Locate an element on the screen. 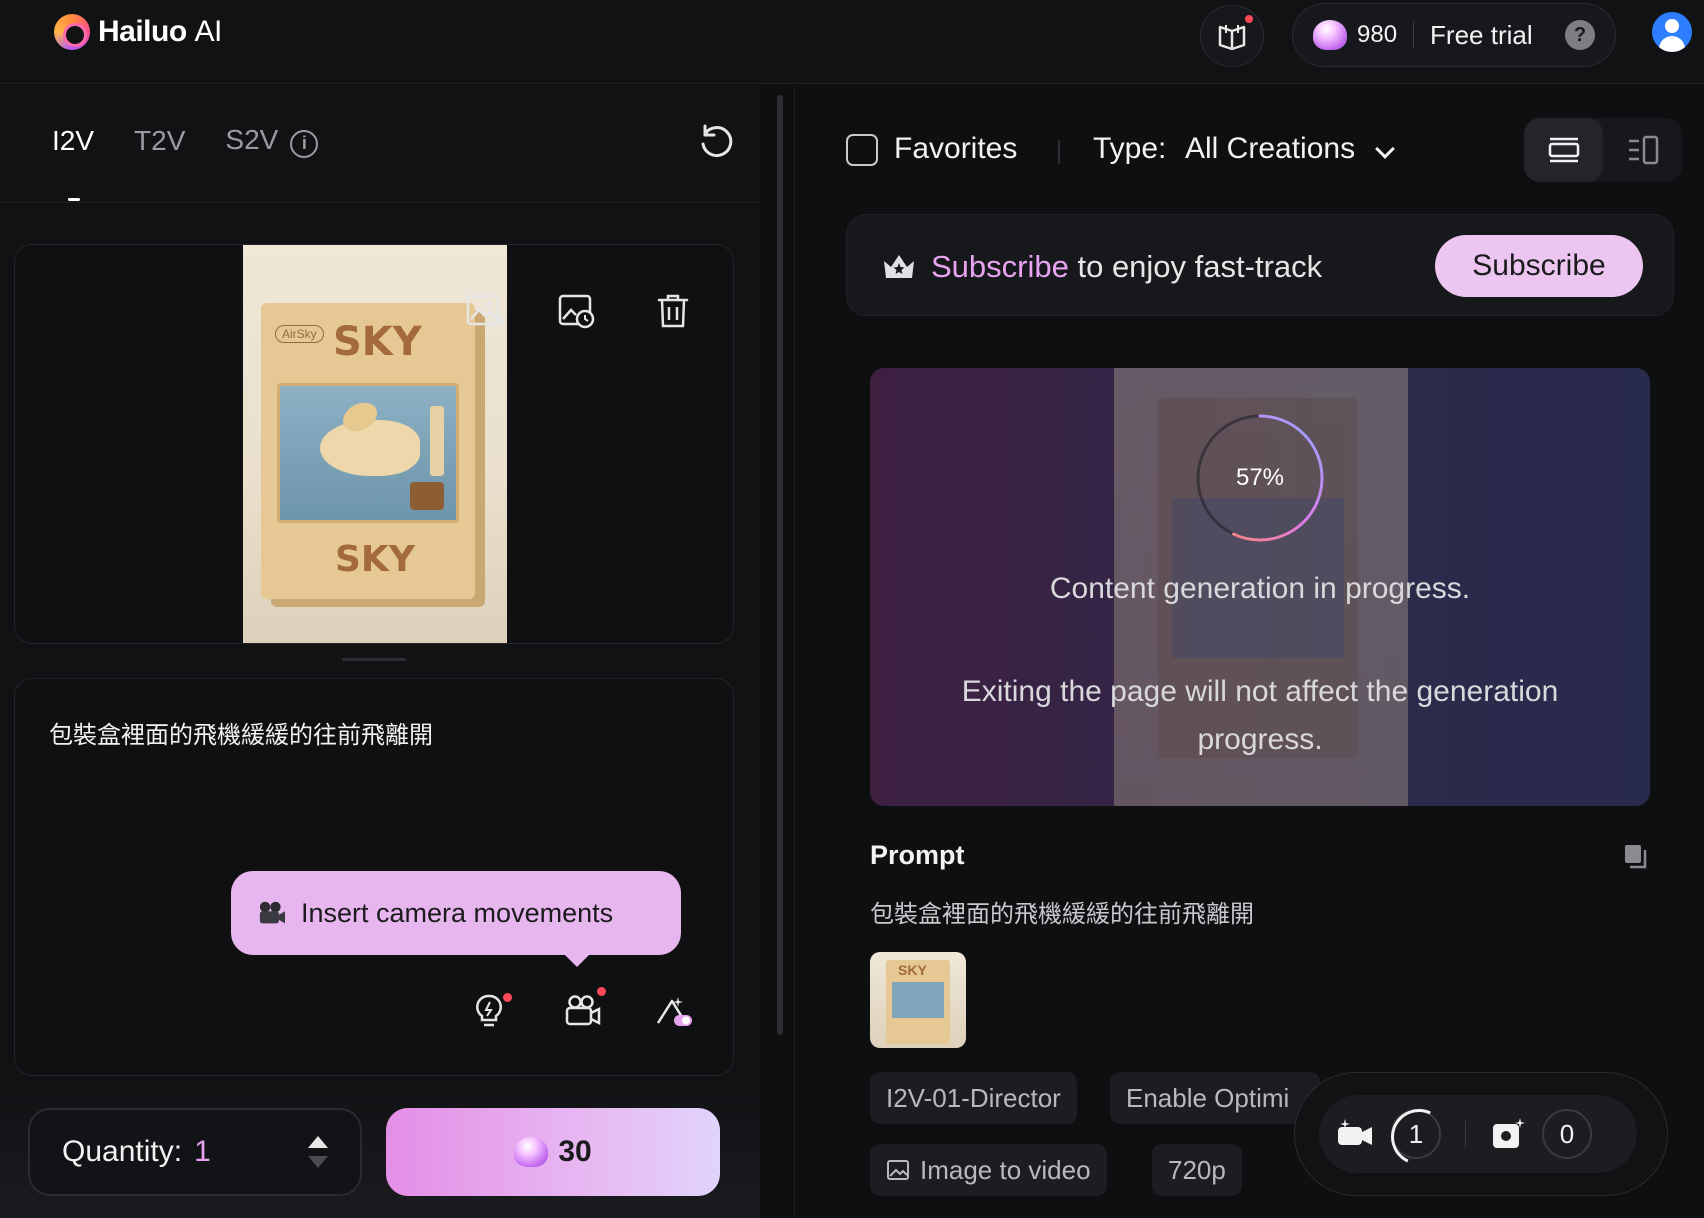 The image size is (1704, 1218). camera-movement-tooltip: Insert camera movements is located at coordinates (456, 919).